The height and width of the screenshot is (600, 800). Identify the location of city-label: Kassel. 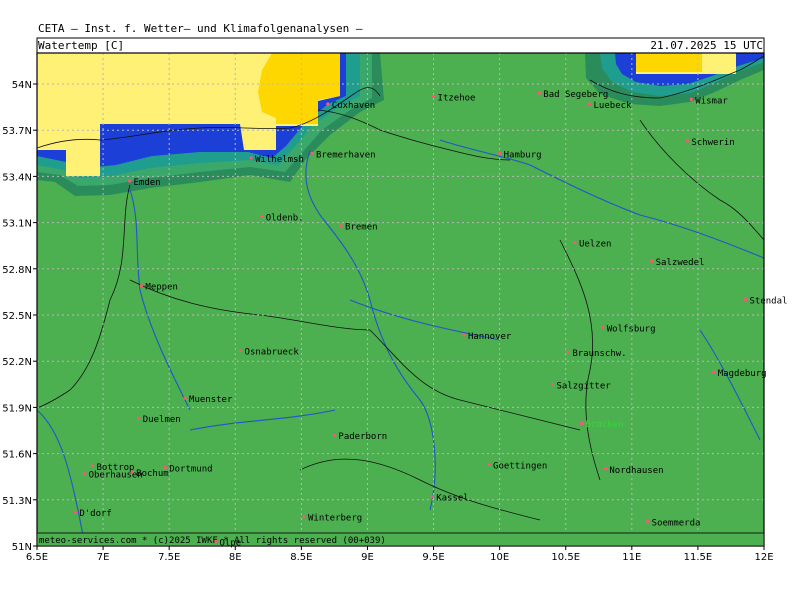
(452, 499).